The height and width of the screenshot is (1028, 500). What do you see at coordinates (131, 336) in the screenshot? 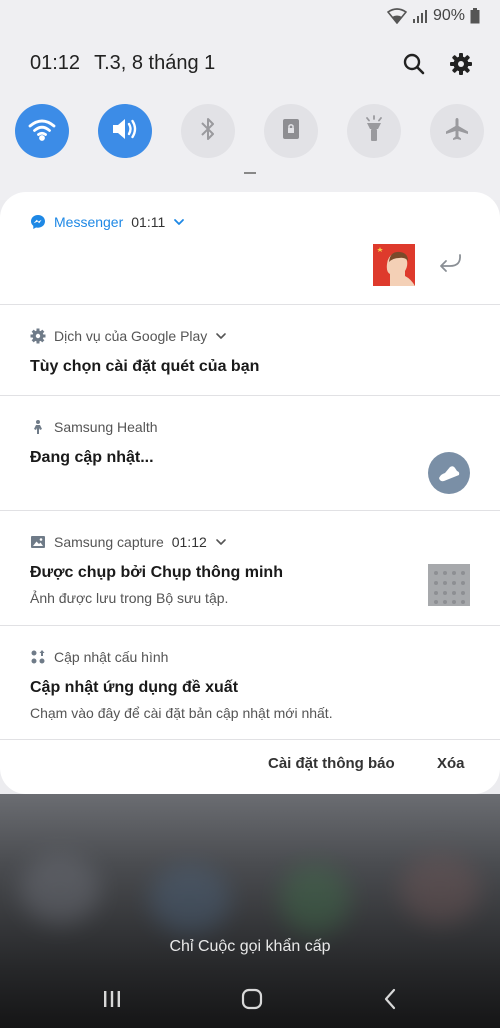
I see `app-name: Dịch vụ của Google Play` at bounding box center [131, 336].